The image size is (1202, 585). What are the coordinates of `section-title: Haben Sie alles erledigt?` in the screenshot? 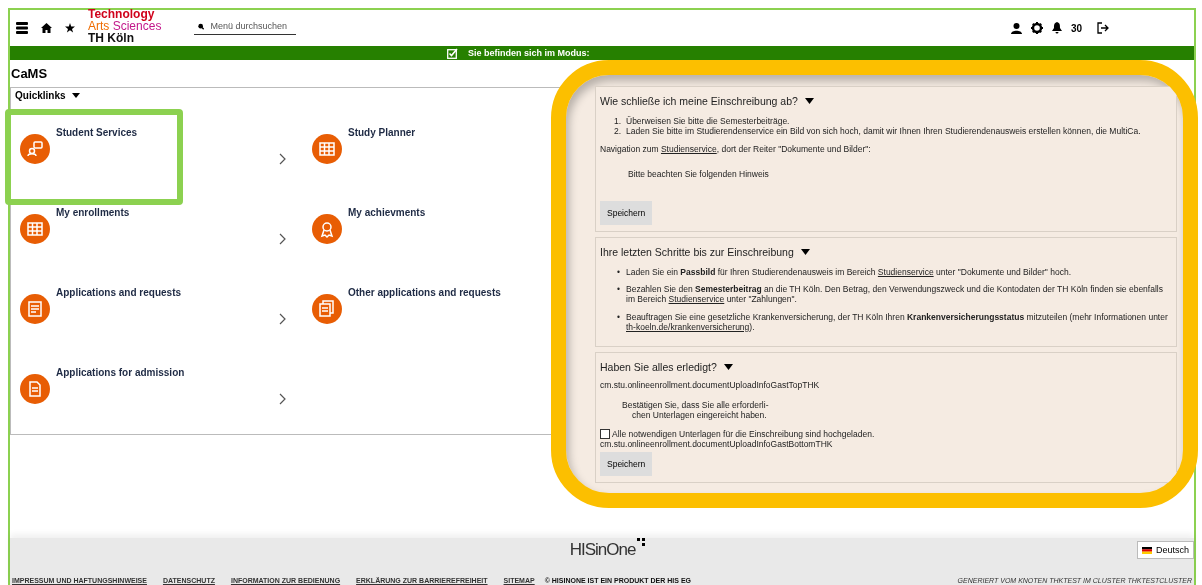 It's located at (658, 367).